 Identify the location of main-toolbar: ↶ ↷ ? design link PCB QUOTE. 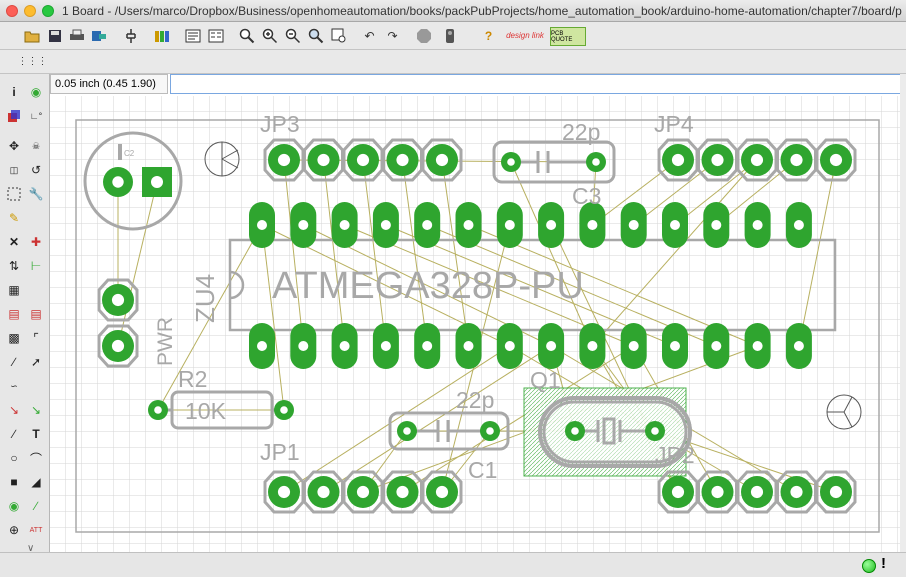
(453, 36).